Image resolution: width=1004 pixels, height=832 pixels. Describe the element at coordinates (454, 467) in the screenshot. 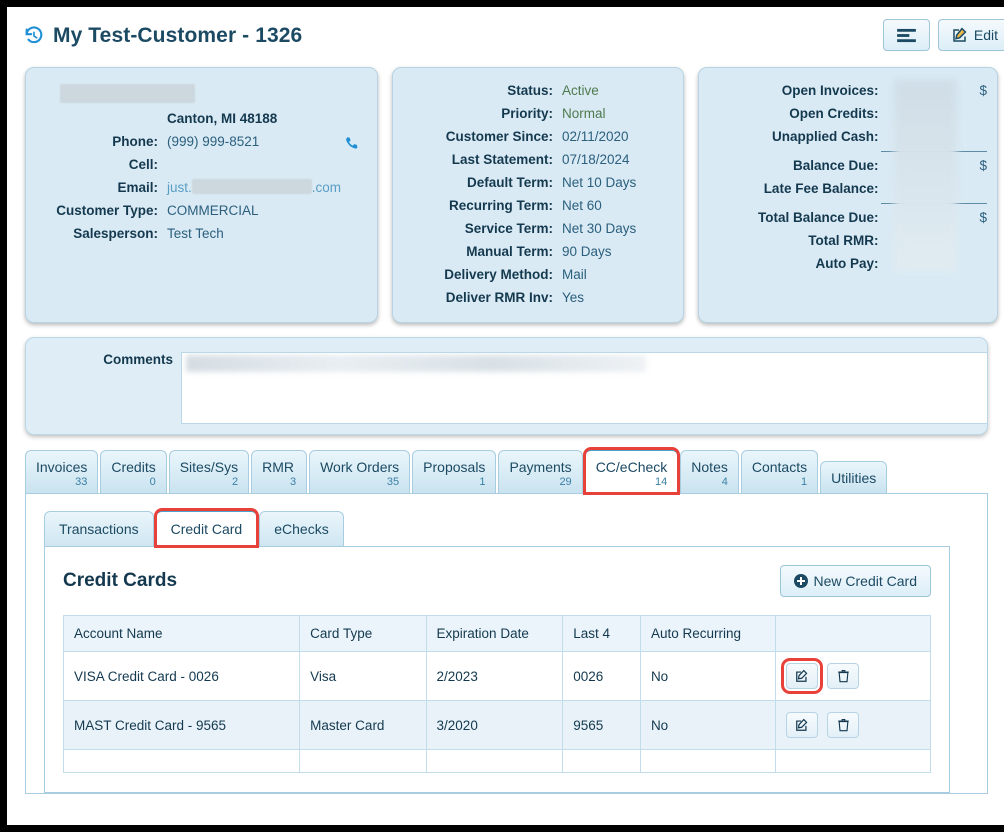

I see `tab-label: Proposals` at that location.